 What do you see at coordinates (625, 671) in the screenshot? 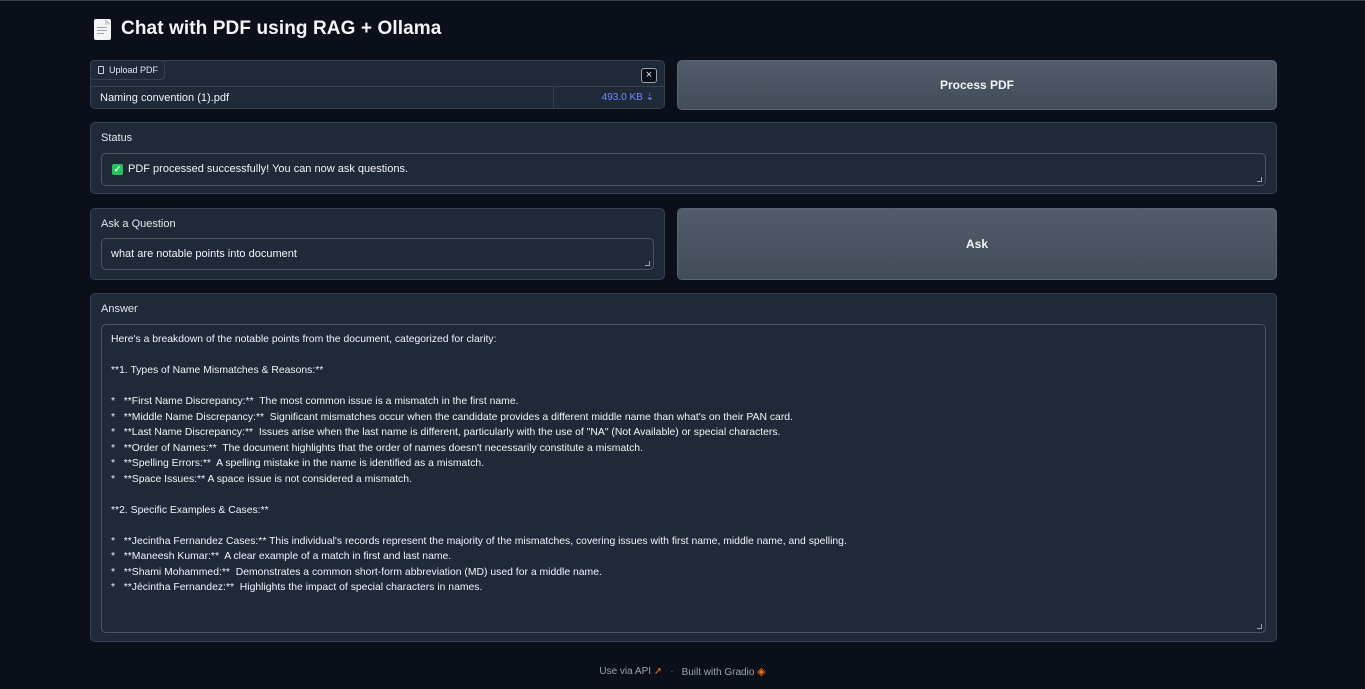
I see `api-link-text: Use via API` at bounding box center [625, 671].